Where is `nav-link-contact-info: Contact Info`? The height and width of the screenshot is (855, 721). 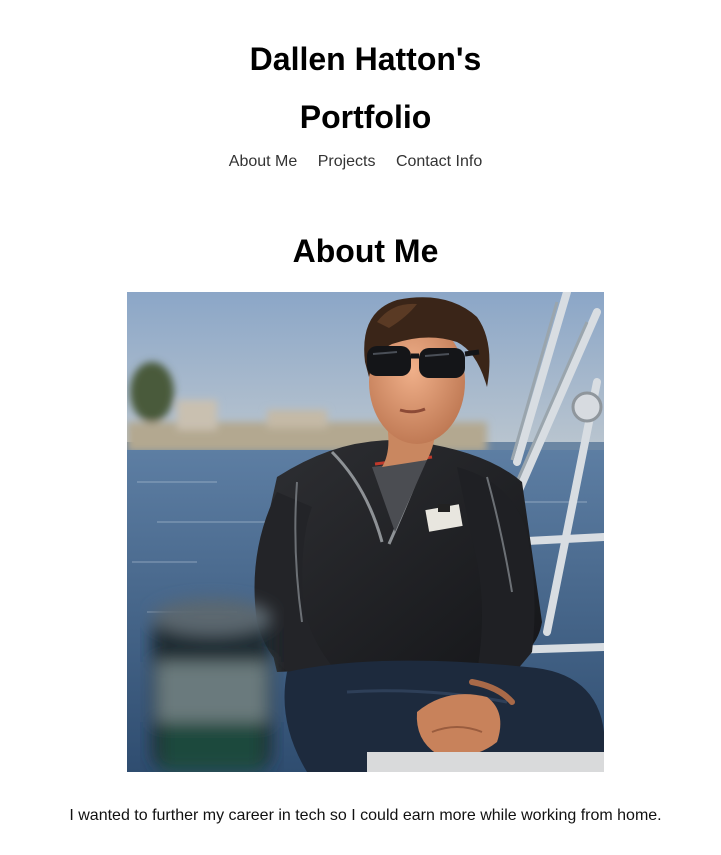
nav-link-contact-info: Contact Info is located at coordinates (439, 161).